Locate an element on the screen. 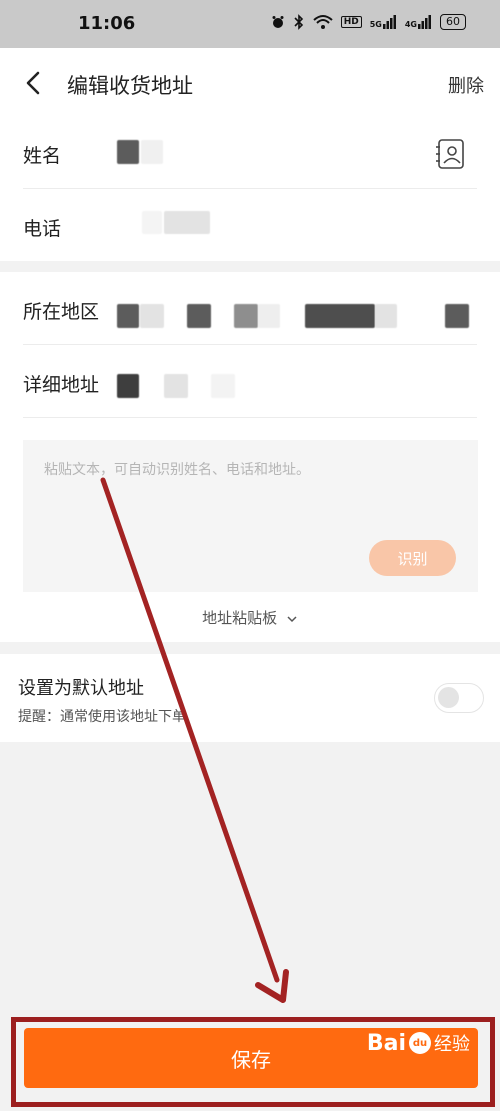 This screenshot has width=500, height=1111. region-value-redacted-c is located at coordinates (199, 316).